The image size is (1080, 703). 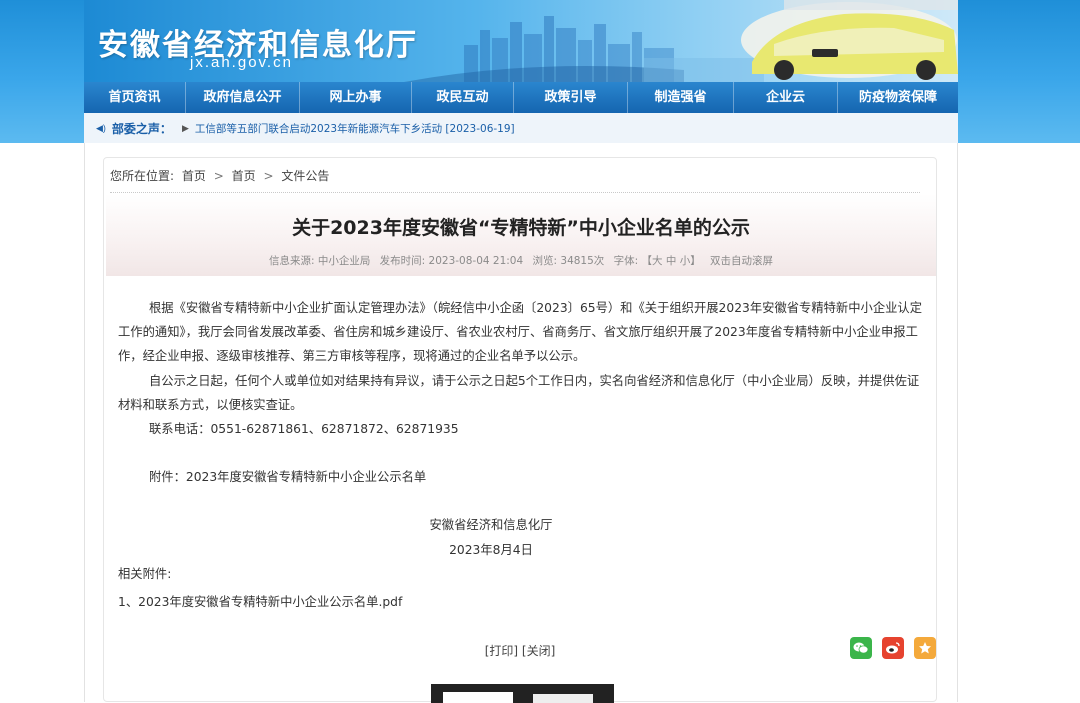 I want to click on divider, so click(x=515, y=192).